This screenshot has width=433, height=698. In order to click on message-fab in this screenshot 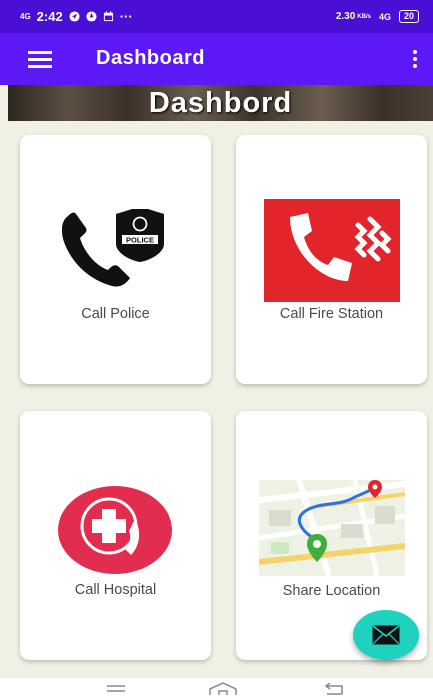, I will do `click(386, 635)`.